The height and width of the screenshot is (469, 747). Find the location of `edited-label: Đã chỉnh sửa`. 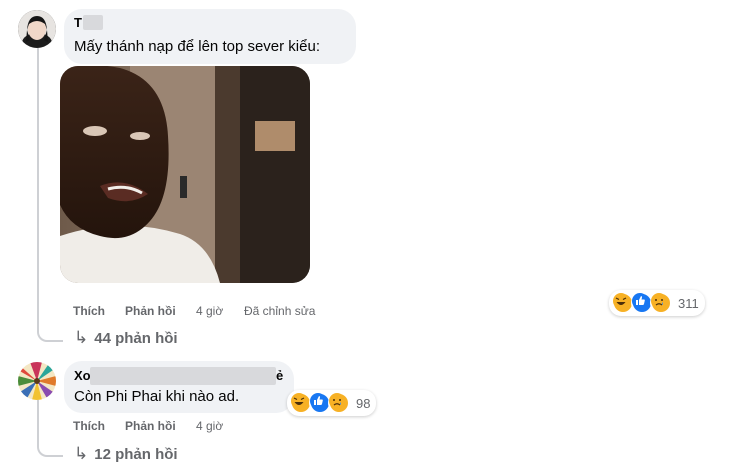

edited-label: Đã chỉnh sửa is located at coordinates (280, 311).